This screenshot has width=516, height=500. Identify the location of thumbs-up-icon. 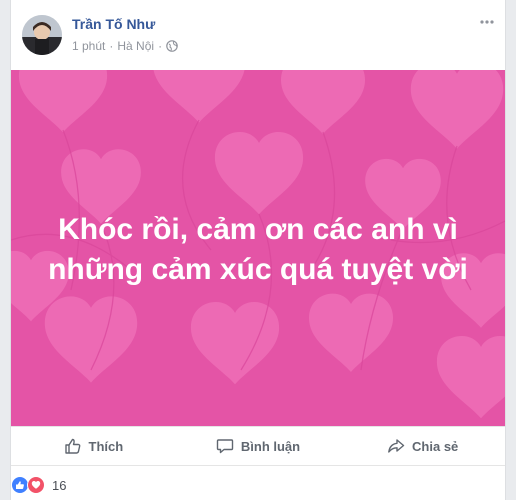
(72, 446).